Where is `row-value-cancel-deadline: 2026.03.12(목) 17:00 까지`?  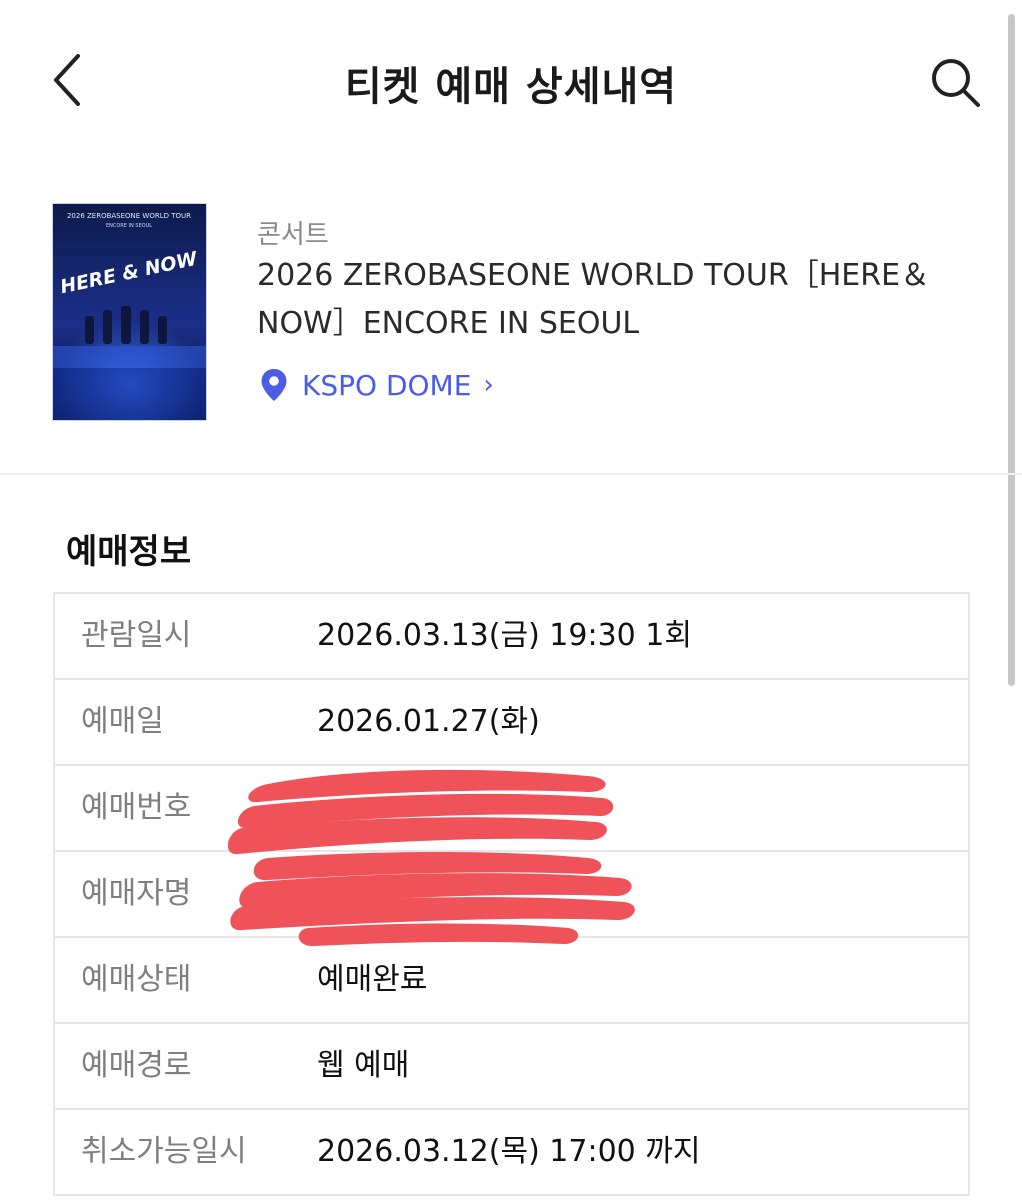 row-value-cancel-deadline: 2026.03.12(목) 17:00 까지 is located at coordinates (509, 1151).